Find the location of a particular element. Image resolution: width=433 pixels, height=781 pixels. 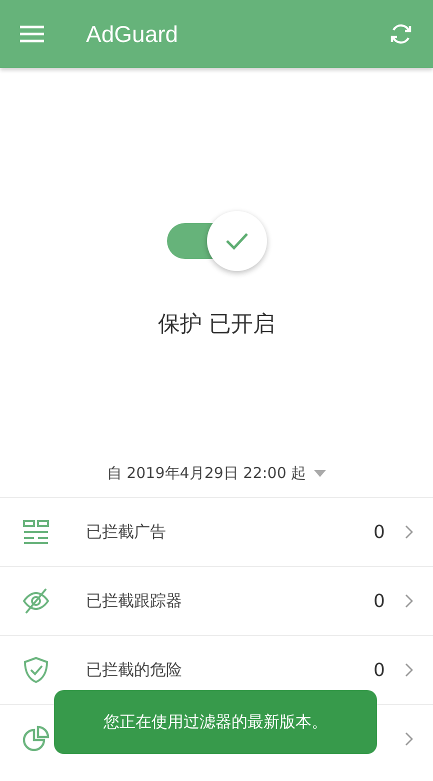

pie-chart-icon is located at coordinates (36, 739).